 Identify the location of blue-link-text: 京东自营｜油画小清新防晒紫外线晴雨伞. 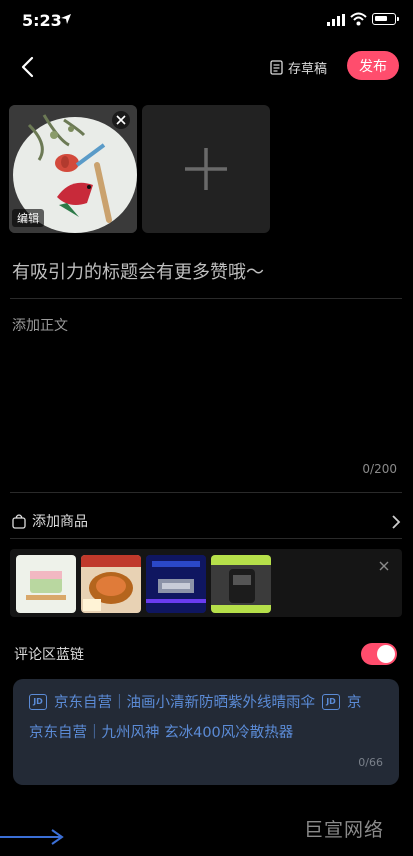
(184, 703).